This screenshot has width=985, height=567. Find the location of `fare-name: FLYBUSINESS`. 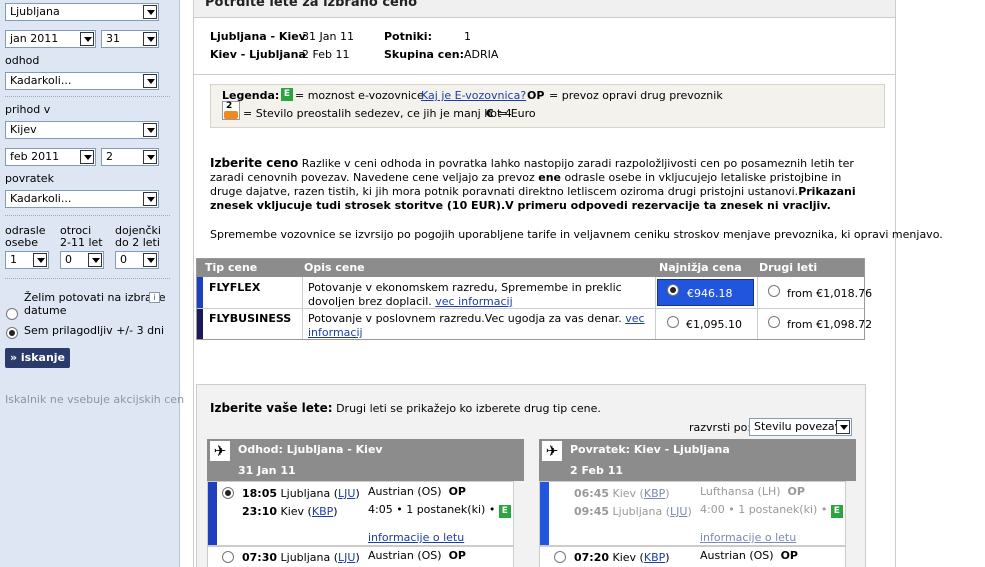

fare-name: FLYBUSINESS is located at coordinates (250, 318).